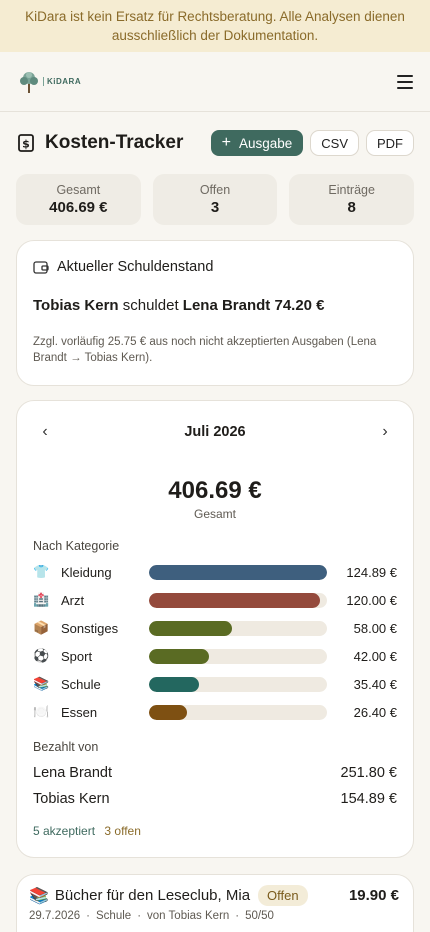 The height and width of the screenshot is (932, 430). What do you see at coordinates (150, 305) in the screenshot?
I see `debt-verb: schuldet` at bounding box center [150, 305].